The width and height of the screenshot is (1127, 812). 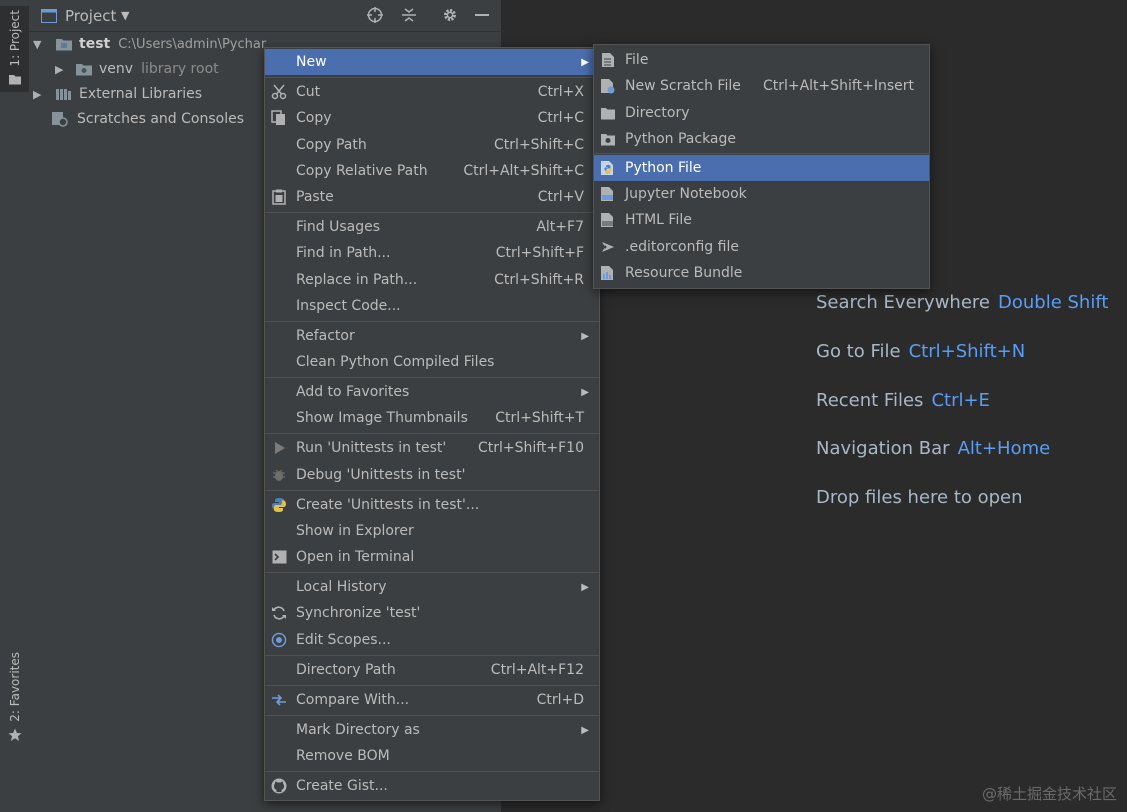 What do you see at coordinates (838, 86) in the screenshot?
I see `menu-item-shortcut: Ctrl+Alt+Shift+Insert` at bounding box center [838, 86].